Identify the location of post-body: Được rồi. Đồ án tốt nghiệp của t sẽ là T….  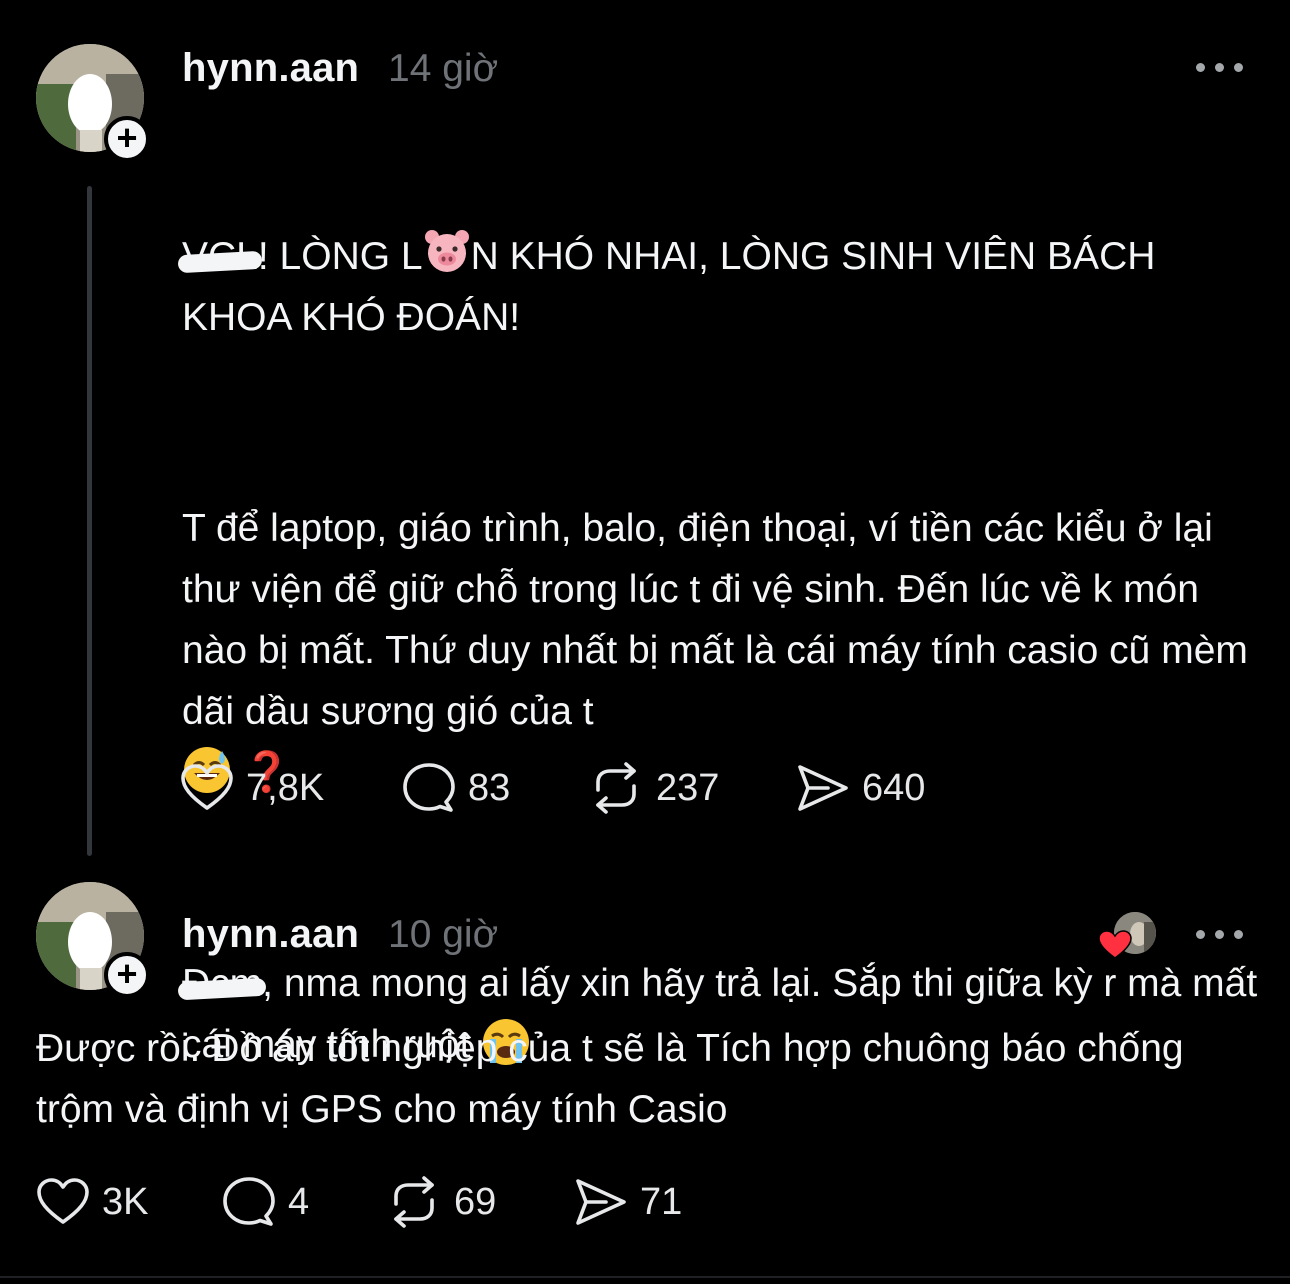
(615, 1079).